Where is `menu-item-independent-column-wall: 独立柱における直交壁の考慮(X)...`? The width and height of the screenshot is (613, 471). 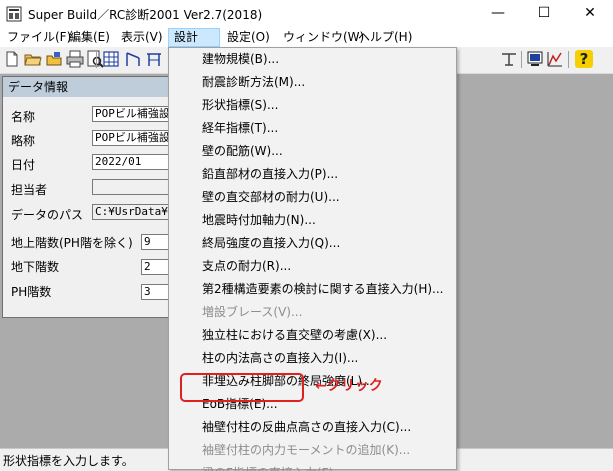 menu-item-independent-column-wall: 独立柱における直交壁の考慮(X)... is located at coordinates (312, 335).